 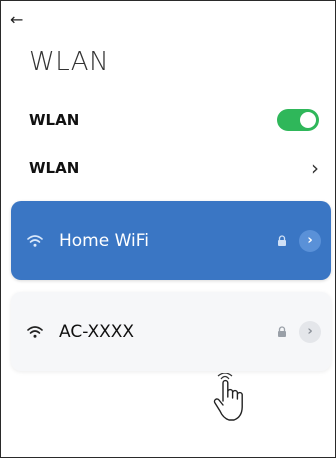 I want to click on network-name: Home WiFi, so click(x=104, y=240).